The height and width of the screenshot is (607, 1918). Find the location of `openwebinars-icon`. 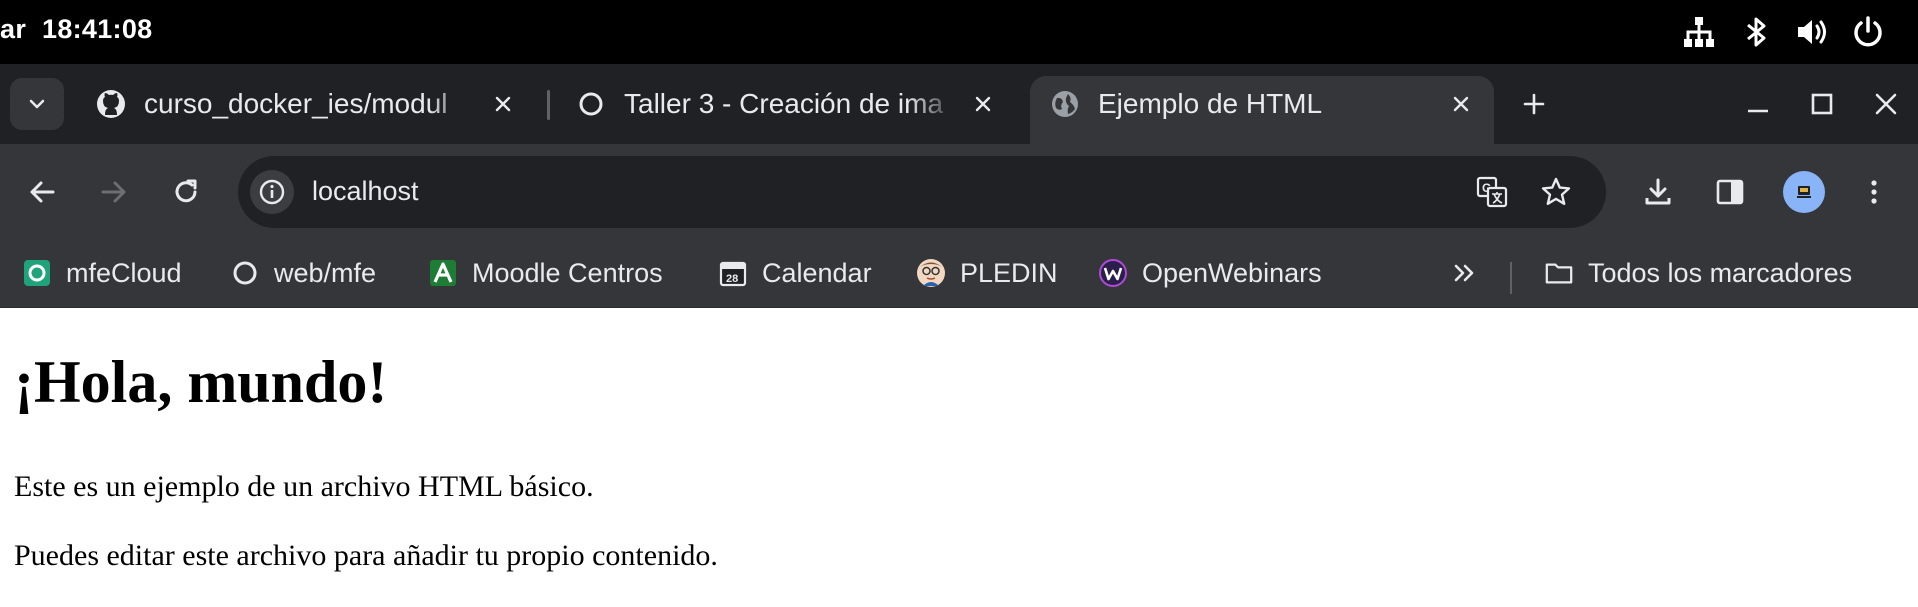

openwebinars-icon is located at coordinates (1113, 273).